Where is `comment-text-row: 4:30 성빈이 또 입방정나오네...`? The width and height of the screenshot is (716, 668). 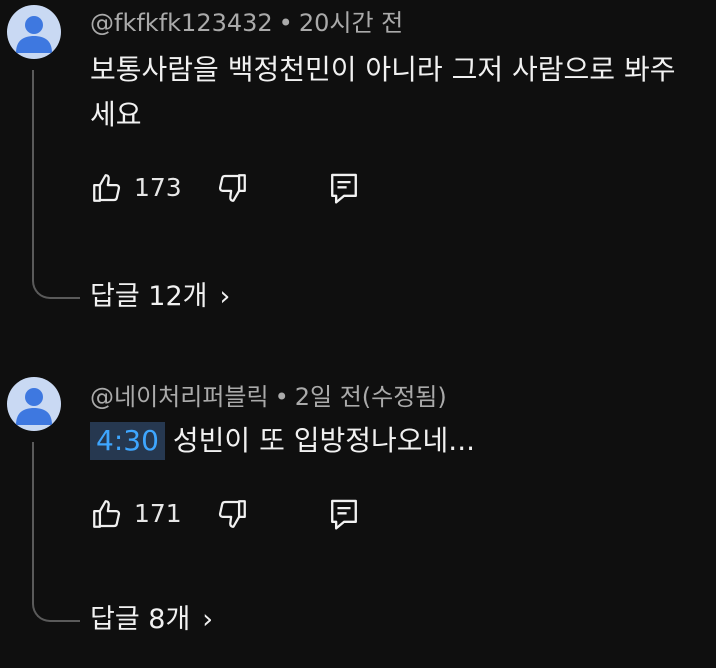
comment-text-row: 4:30 성빈이 또 입방정나오네... is located at coordinates (390, 440).